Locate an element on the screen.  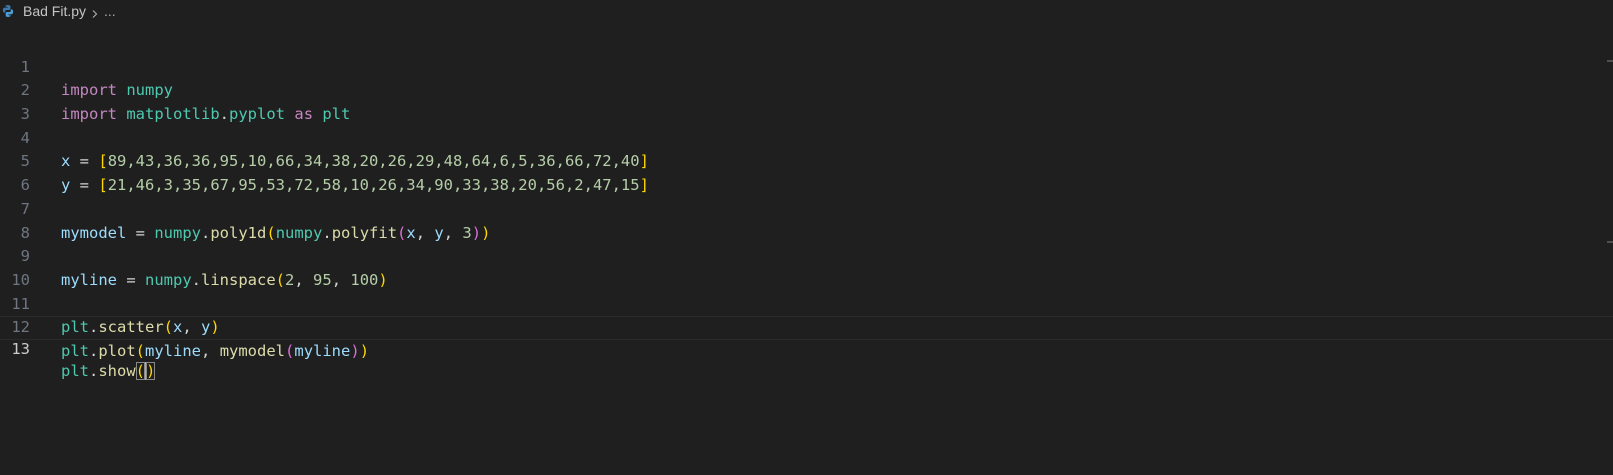
code-line: 1 import numpy is located at coordinates (806, 66).